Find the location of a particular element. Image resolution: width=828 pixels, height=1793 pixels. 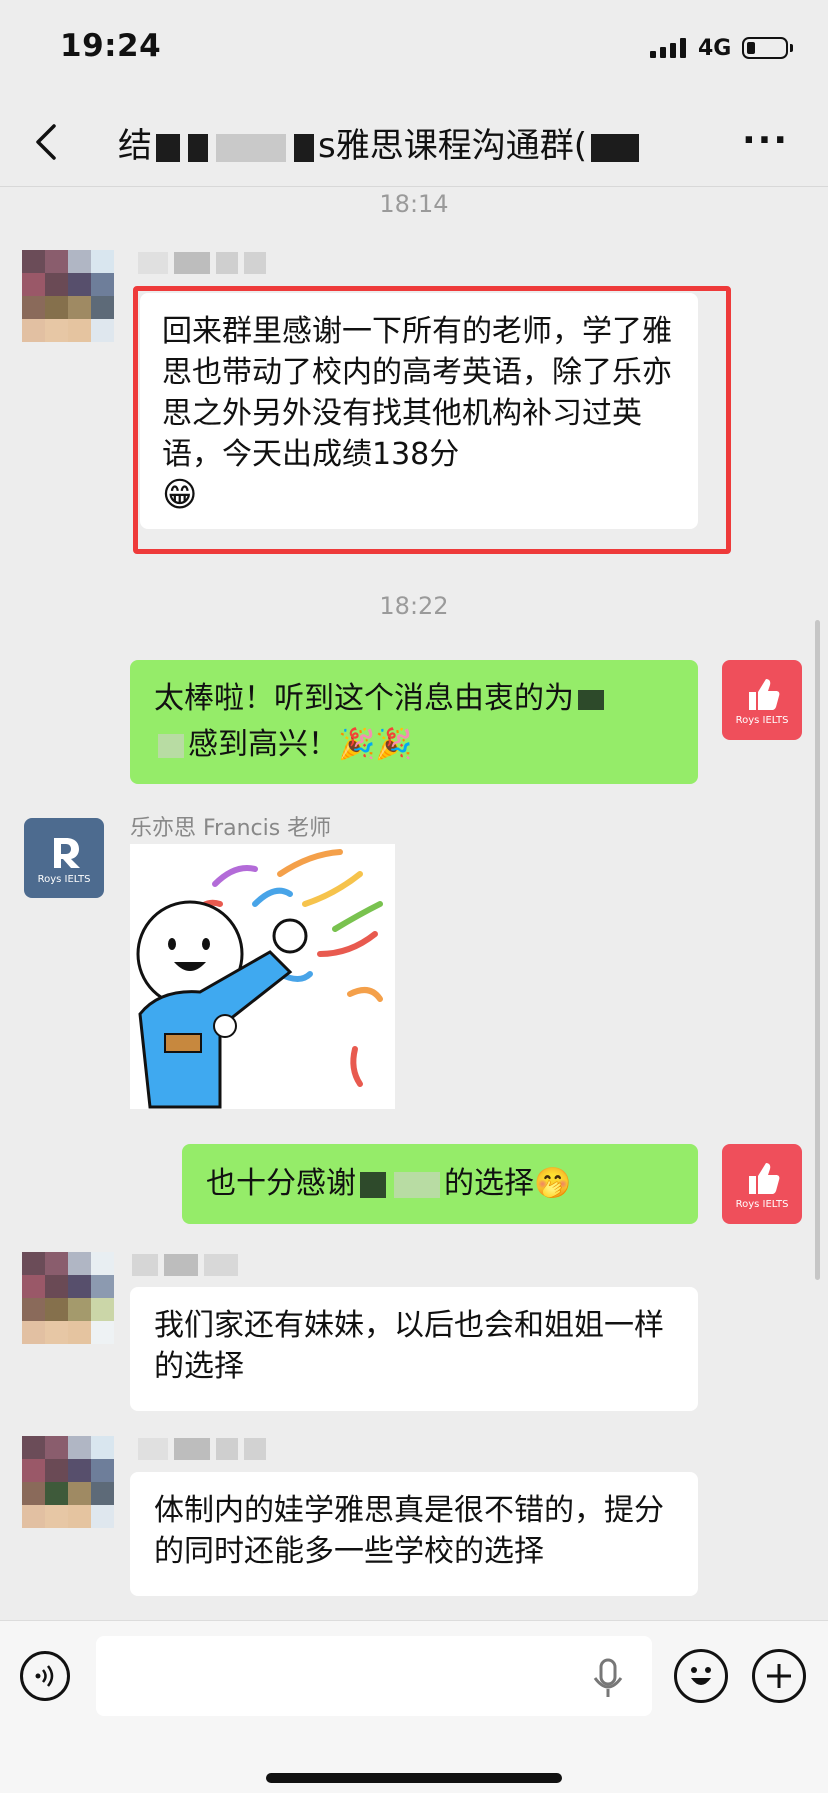

network-label: 4G is located at coordinates (715, 48).